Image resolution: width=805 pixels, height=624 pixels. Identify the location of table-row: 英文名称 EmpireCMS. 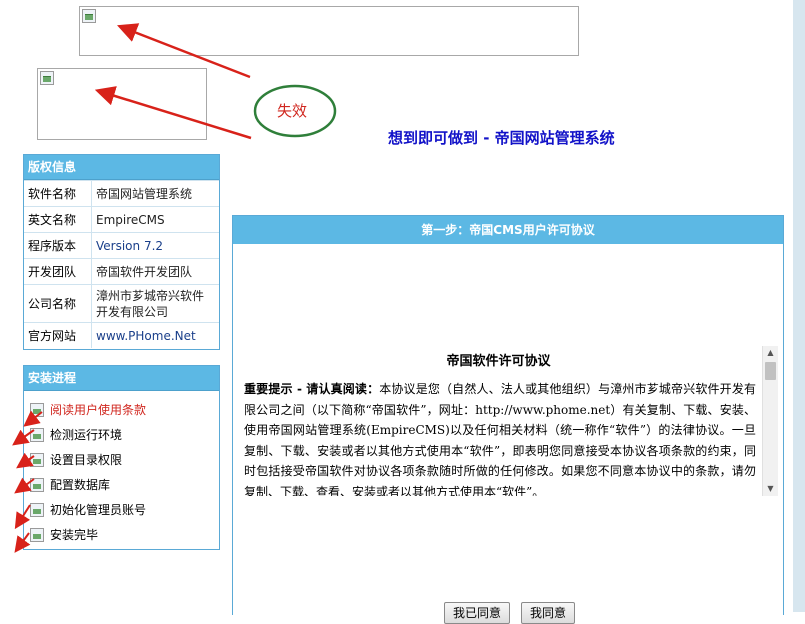
(121, 219).